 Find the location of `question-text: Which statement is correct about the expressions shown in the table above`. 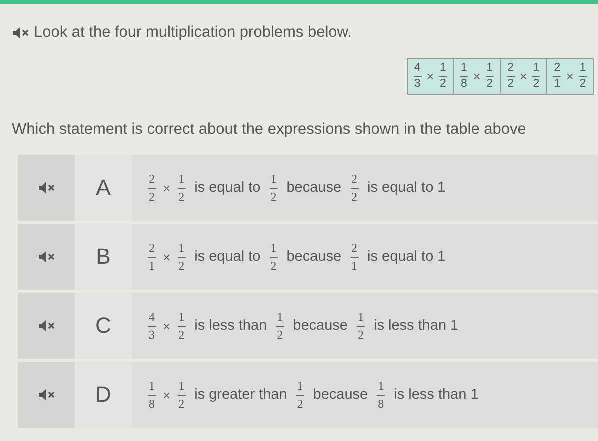

question-text: Which statement is correct about the expressions shown in the table above is located at coordinates (269, 130).